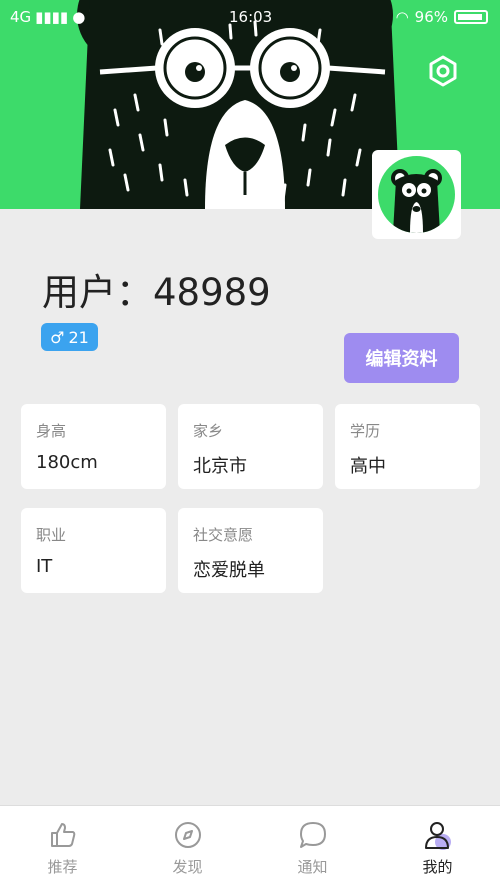 The height and width of the screenshot is (889, 500). What do you see at coordinates (250, 446) in the screenshot?
I see `info-card-hometown: 家乡 北京市` at bounding box center [250, 446].